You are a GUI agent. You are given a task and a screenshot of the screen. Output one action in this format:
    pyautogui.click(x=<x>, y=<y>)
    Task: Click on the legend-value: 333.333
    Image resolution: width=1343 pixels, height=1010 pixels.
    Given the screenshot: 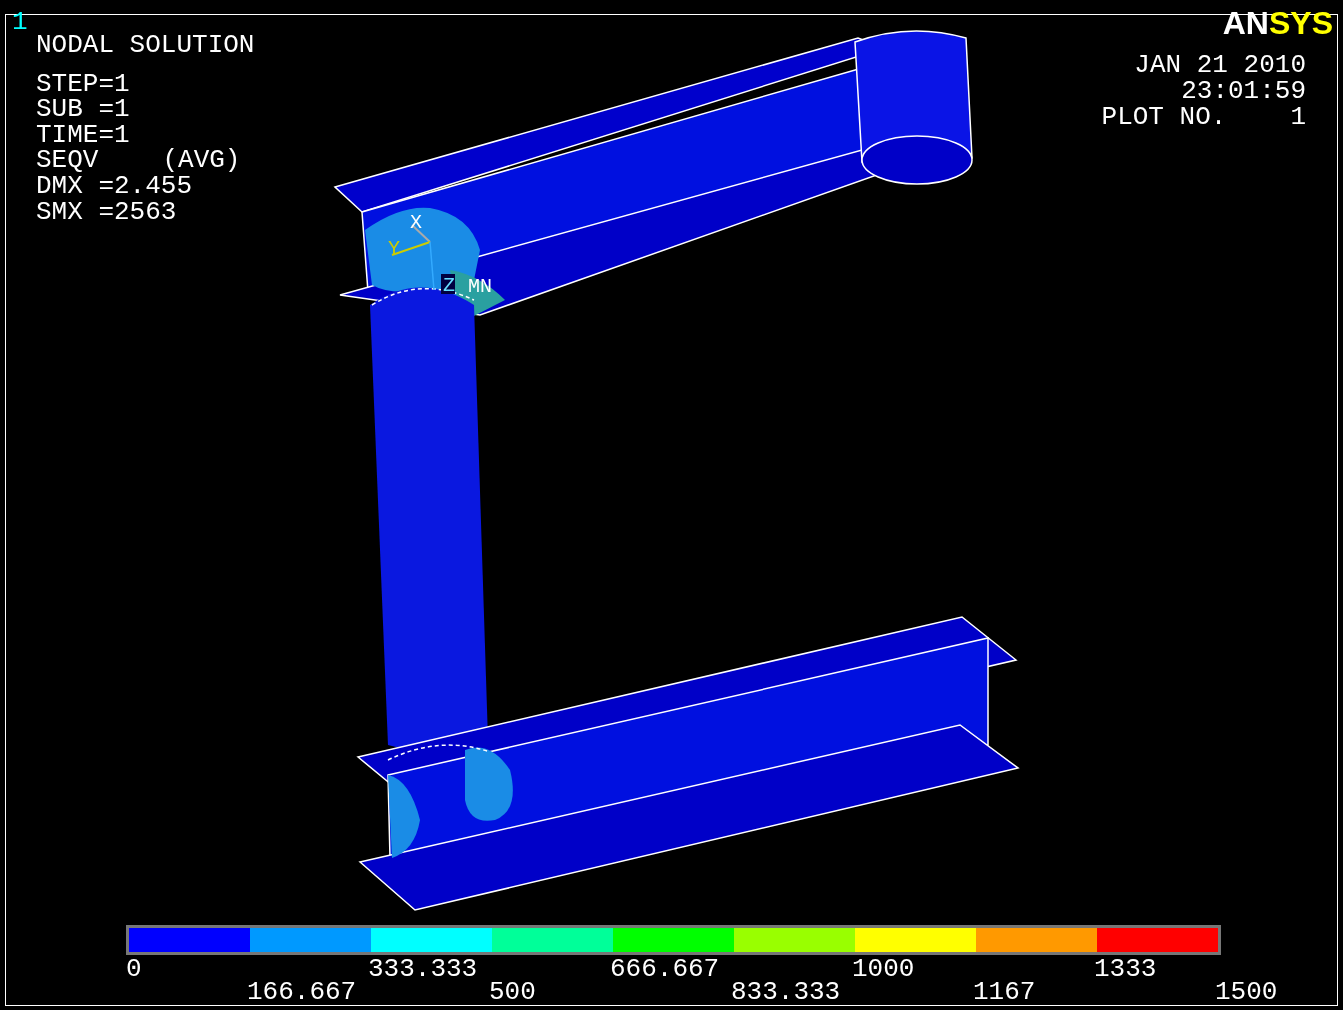 What is the action you would take?
    pyautogui.click(x=423, y=969)
    